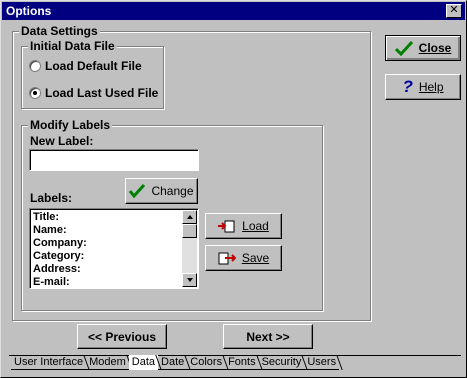 The image size is (467, 378). What do you see at coordinates (227, 258) in the screenshot?
I see `save-file-icon` at bounding box center [227, 258].